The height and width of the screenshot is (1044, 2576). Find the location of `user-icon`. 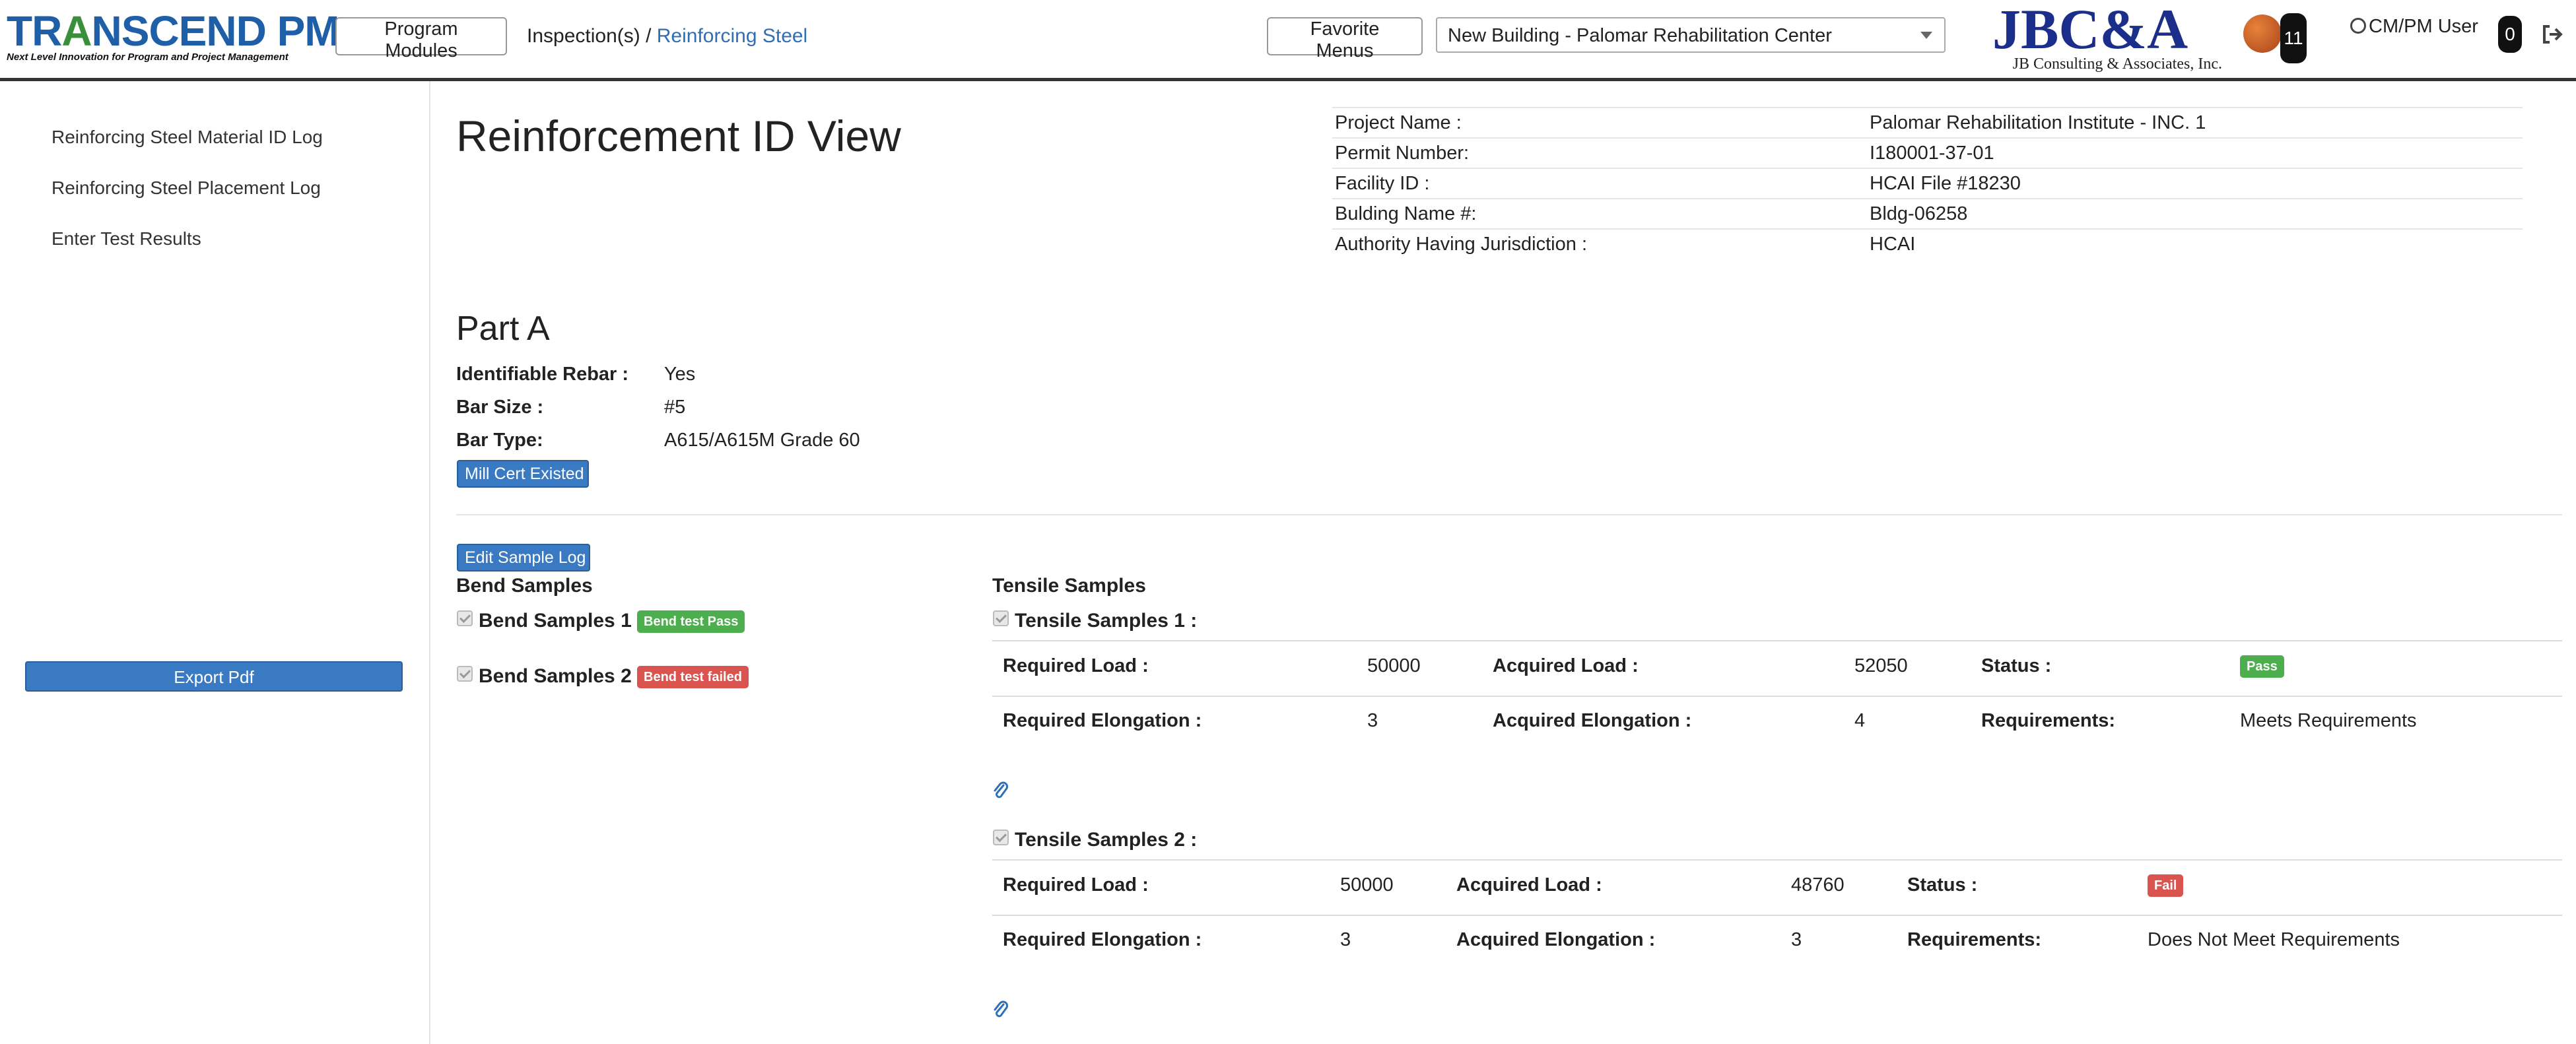

user-icon is located at coordinates (2358, 26).